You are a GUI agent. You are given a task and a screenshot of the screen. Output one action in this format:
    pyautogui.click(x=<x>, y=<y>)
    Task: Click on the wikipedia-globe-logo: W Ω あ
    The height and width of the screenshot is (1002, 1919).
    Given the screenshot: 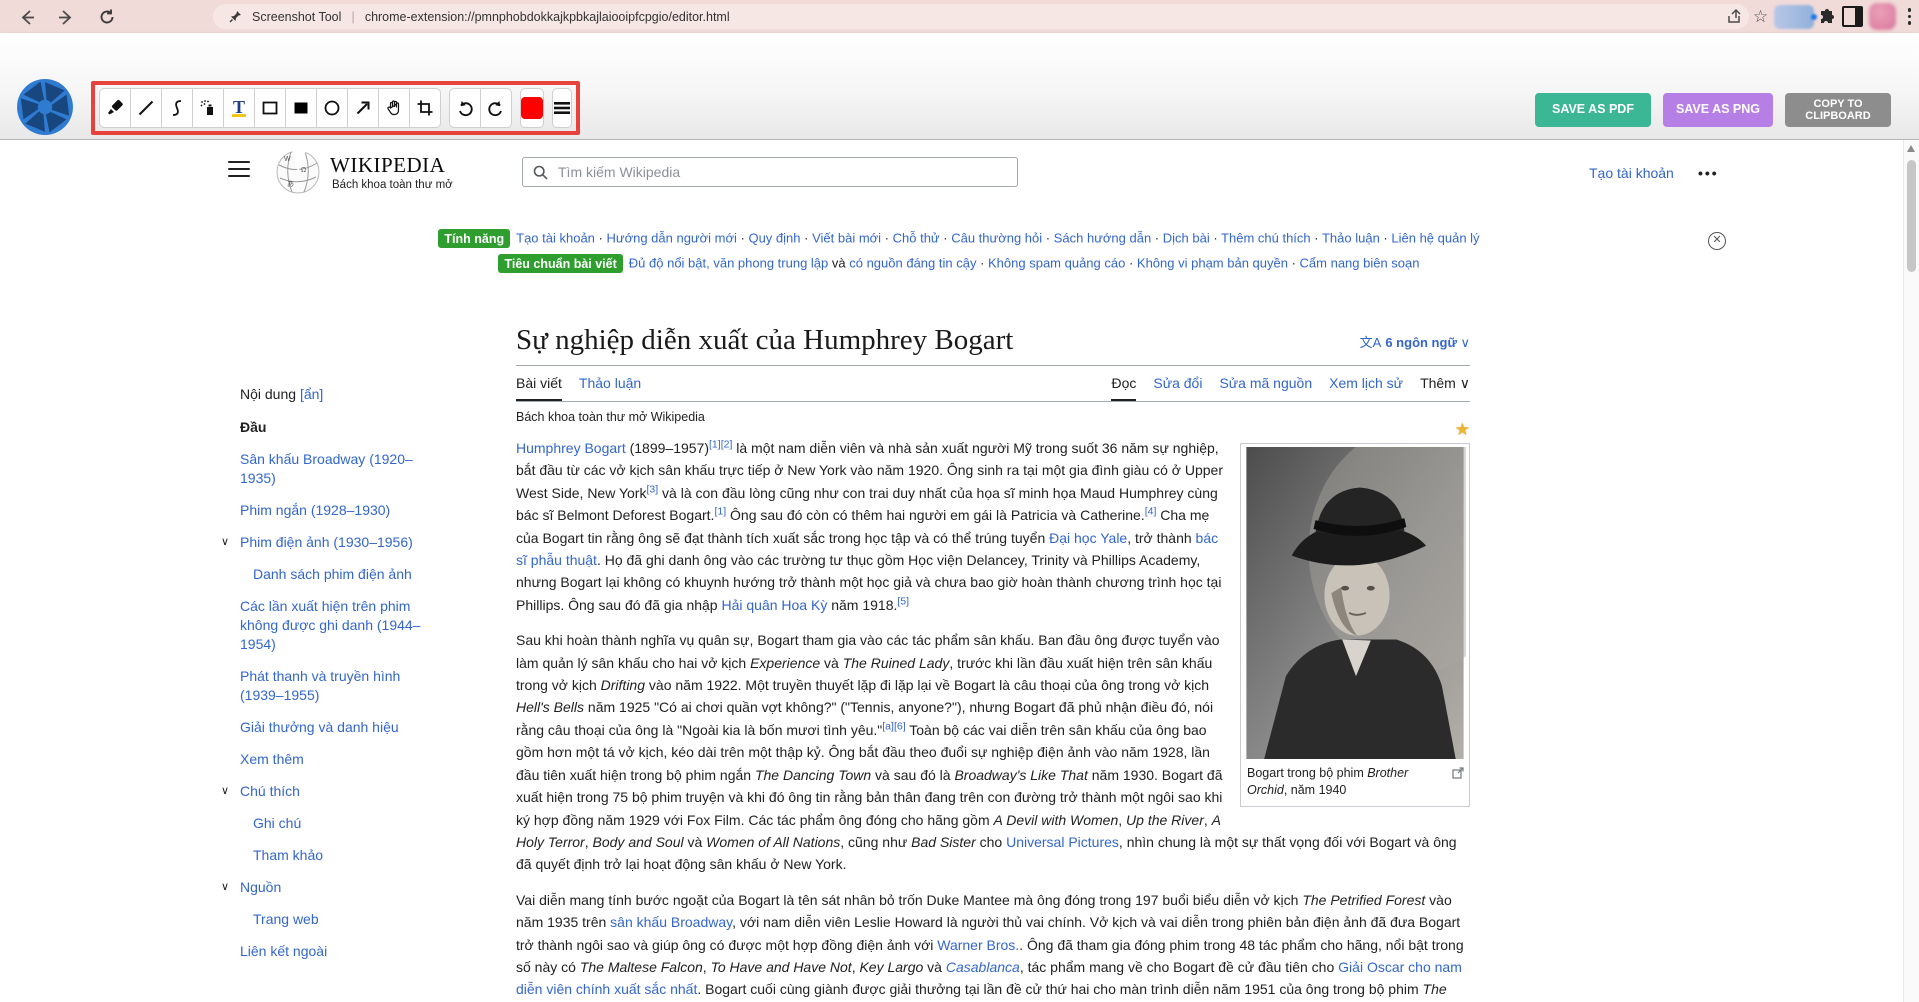 What is the action you would take?
    pyautogui.click(x=298, y=174)
    